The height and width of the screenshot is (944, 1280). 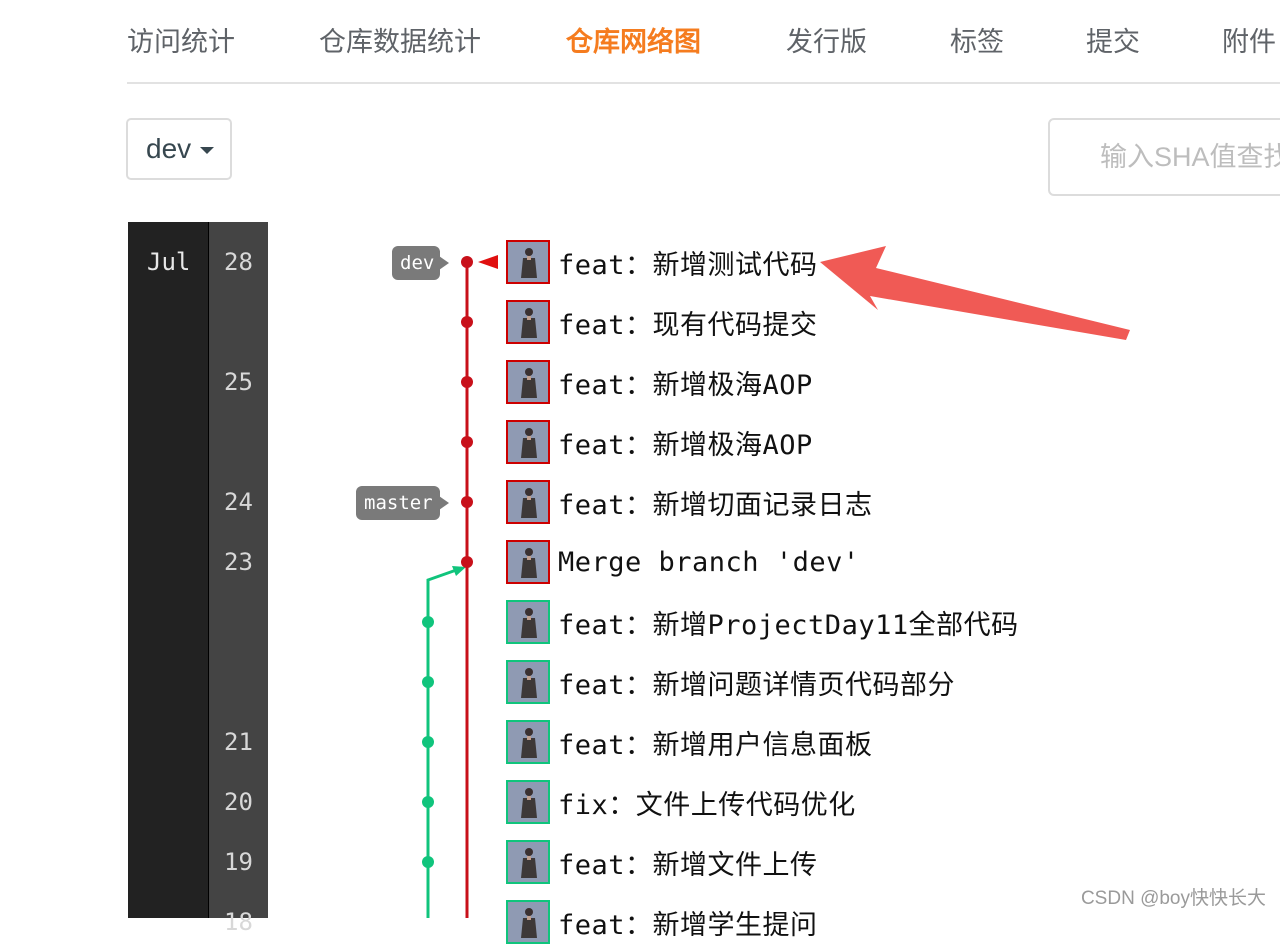 I want to click on watermark: CSDN @boy快快长大, so click(x=1173, y=898).